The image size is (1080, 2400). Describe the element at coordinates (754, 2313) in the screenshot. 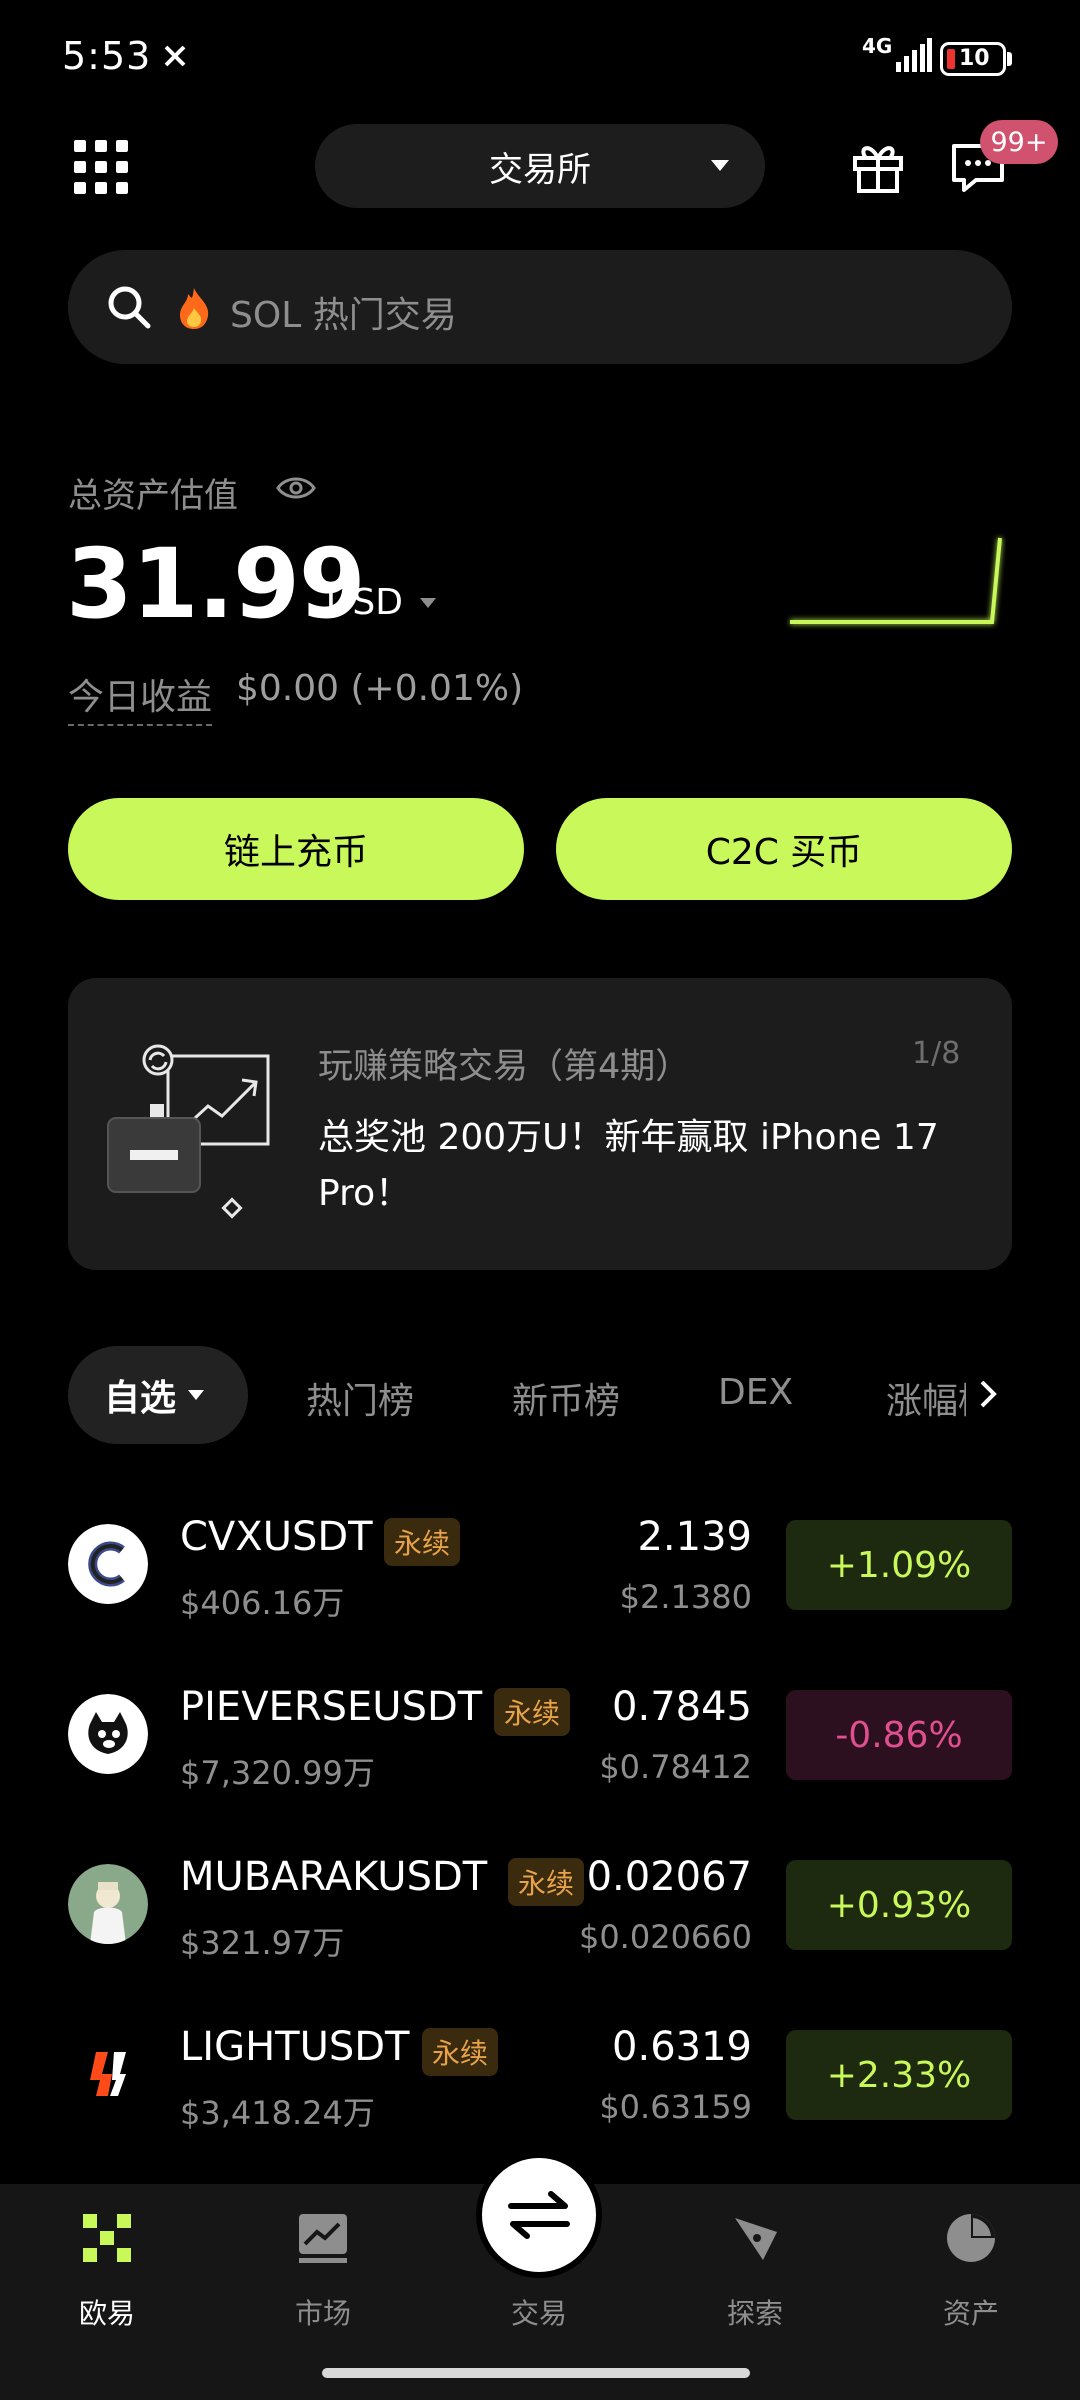

I see `nav-explore-label: 探索` at that location.